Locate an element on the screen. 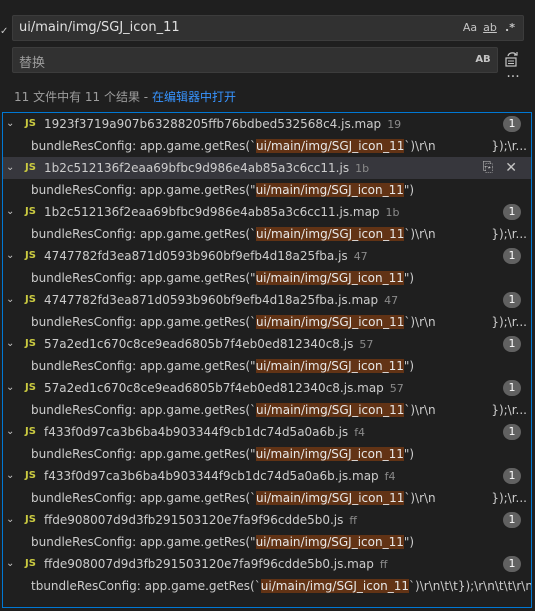  regex-toggle: .* is located at coordinates (510, 28).